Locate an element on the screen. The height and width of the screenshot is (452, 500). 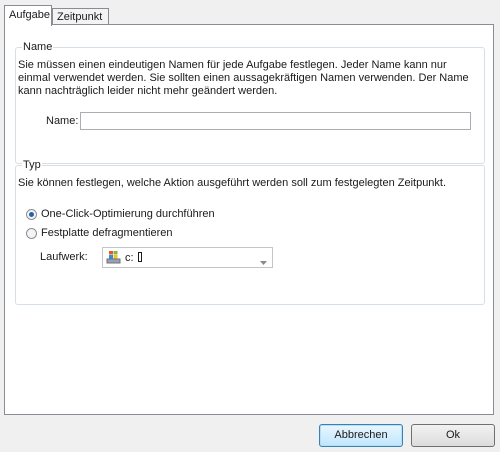
radio-button-checked is located at coordinates (31, 214).